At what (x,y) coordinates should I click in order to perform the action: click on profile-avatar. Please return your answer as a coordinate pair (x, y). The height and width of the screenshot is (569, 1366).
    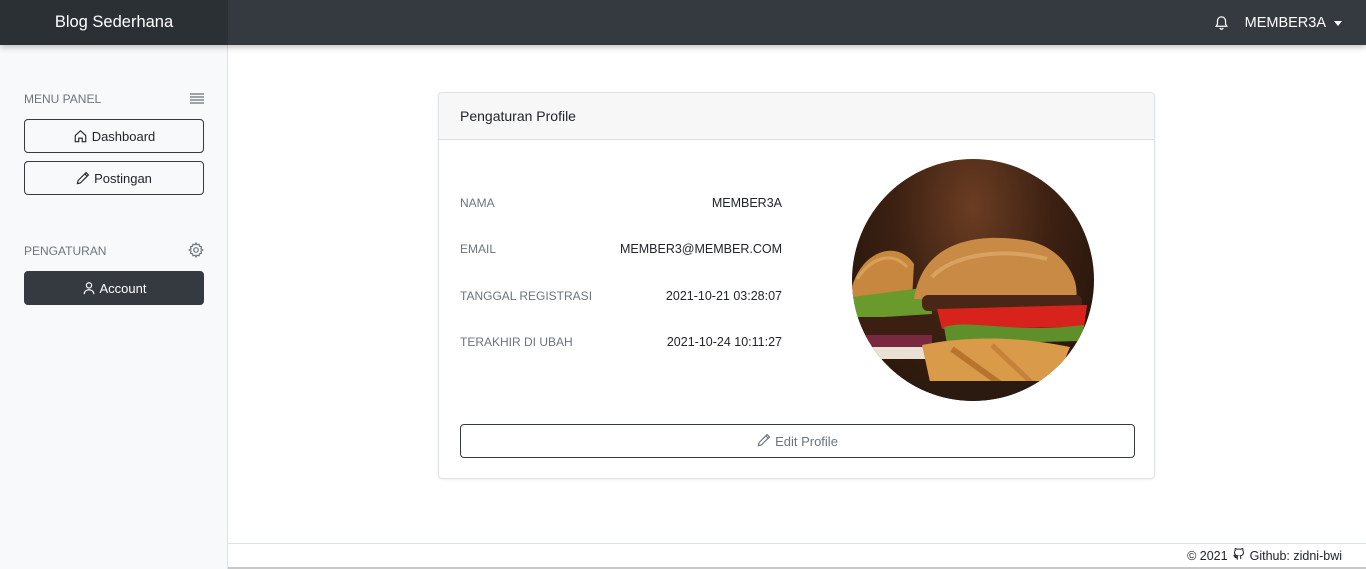
    Looking at the image, I should click on (973, 280).